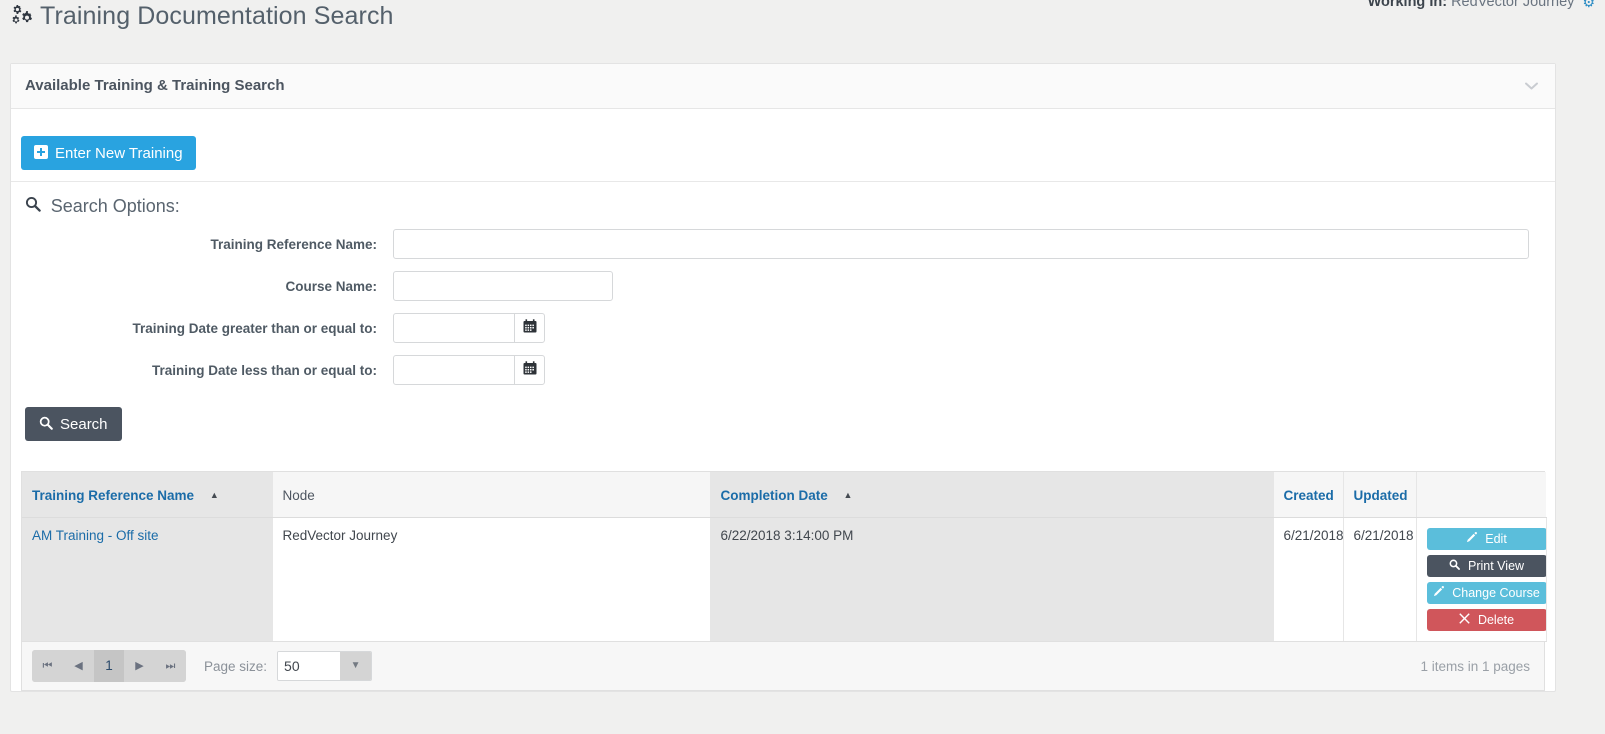 The image size is (1605, 734). Describe the element at coordinates (293, 244) in the screenshot. I see `label-training-reference-name: Training Reference Name:` at that location.